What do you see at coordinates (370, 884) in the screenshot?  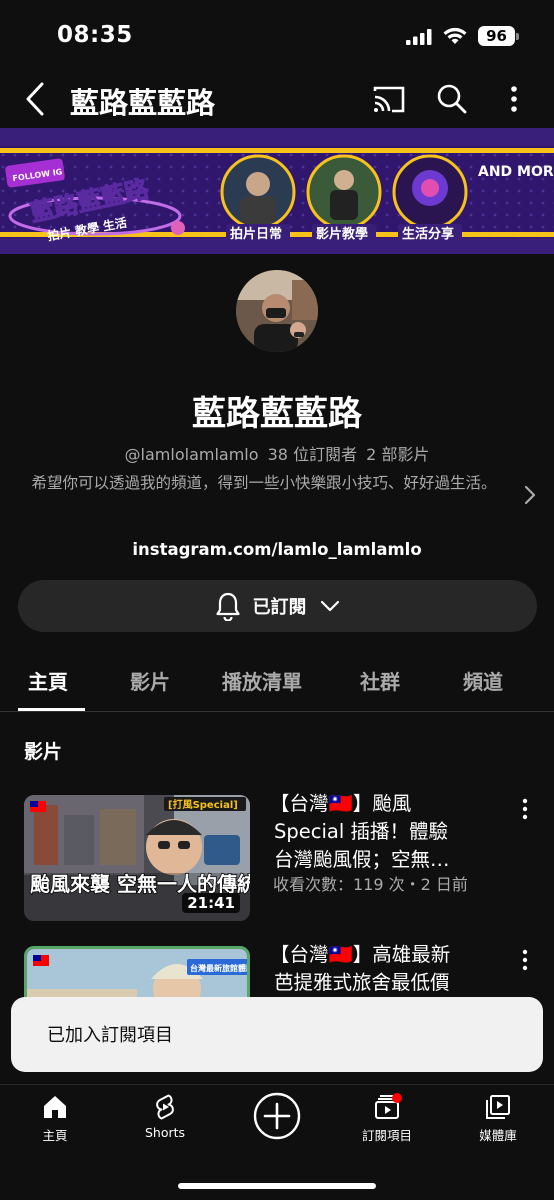 I see `video-meta: 收看次數：119 次・2 日前` at bounding box center [370, 884].